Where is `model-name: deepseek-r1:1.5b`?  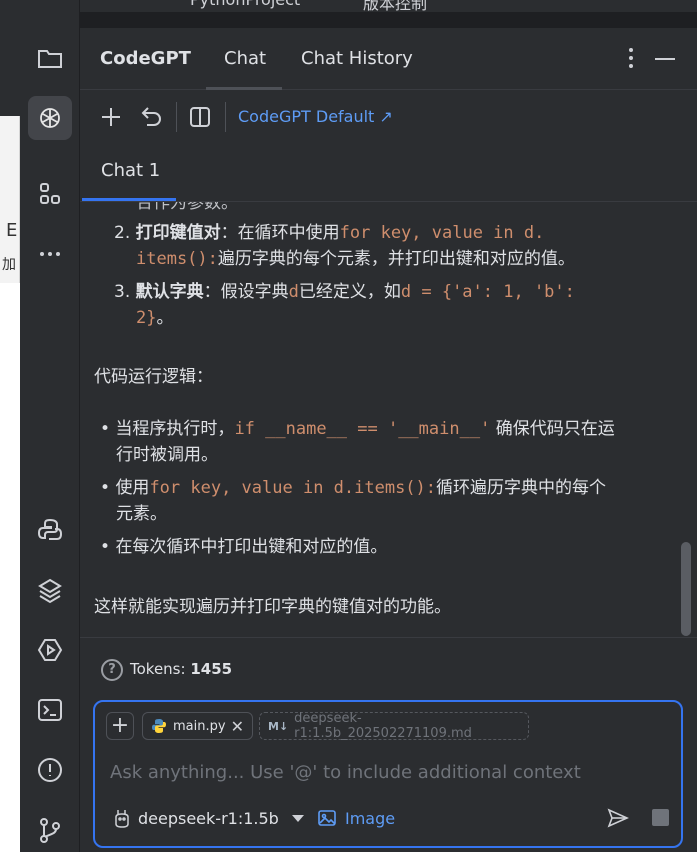 model-name: deepseek-r1:1.5b is located at coordinates (208, 818).